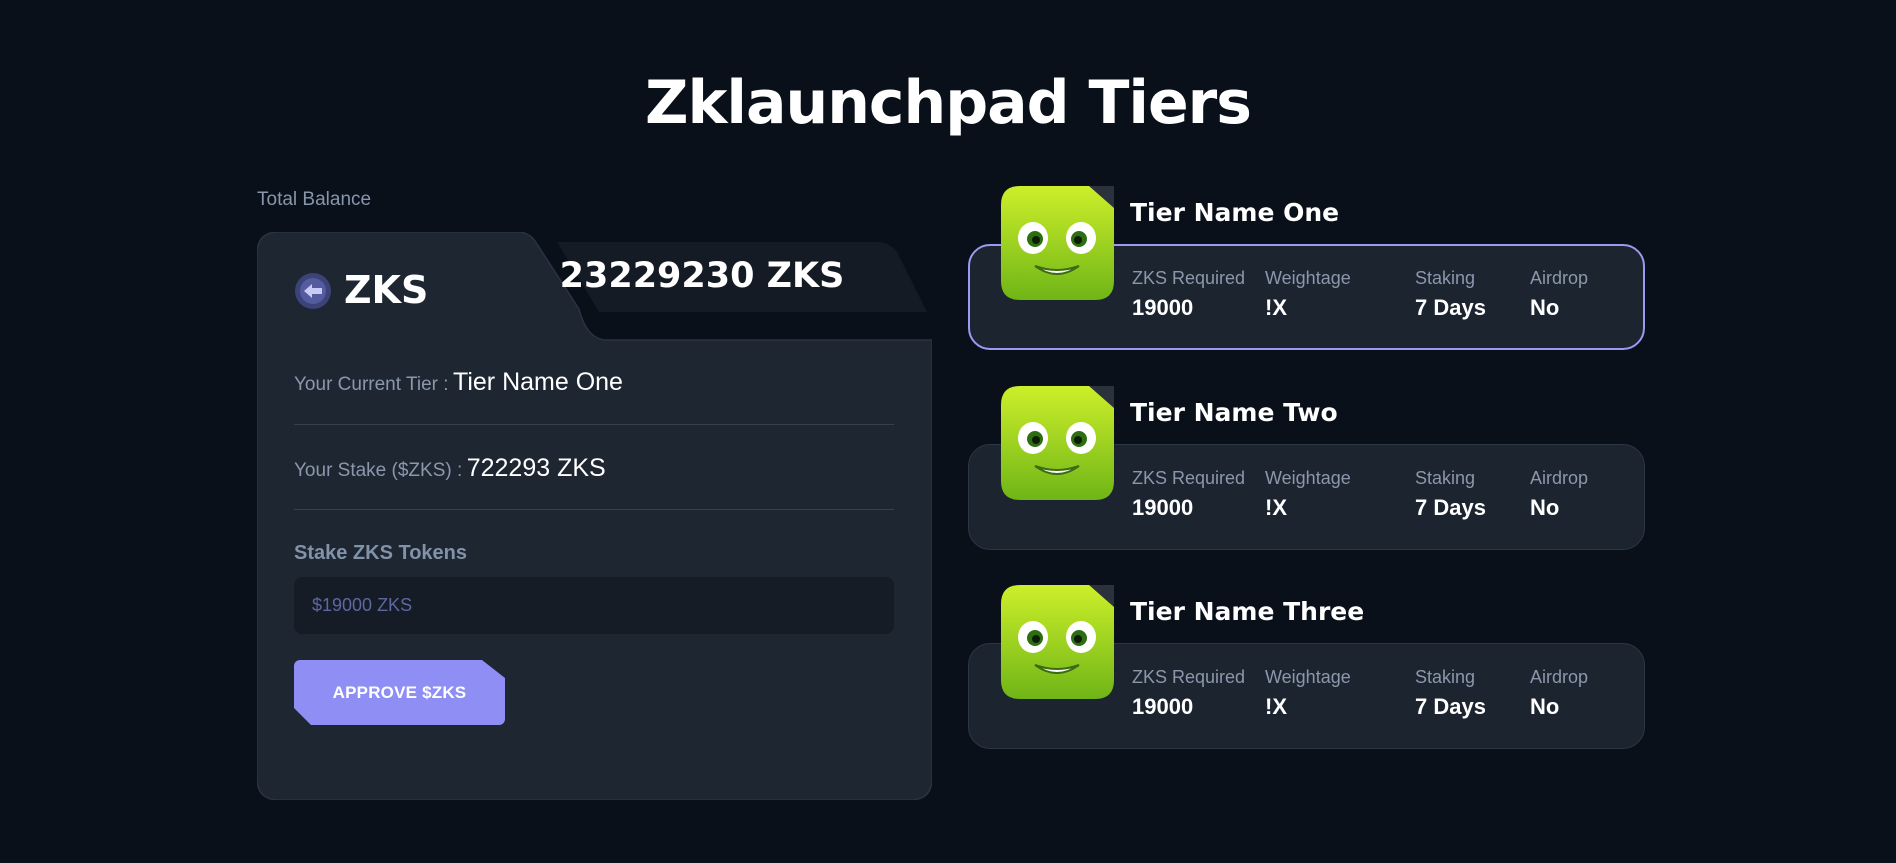 The width and height of the screenshot is (1896, 863). I want to click on current-tier-row: Your Current Tier : Tier Name One, so click(594, 382).